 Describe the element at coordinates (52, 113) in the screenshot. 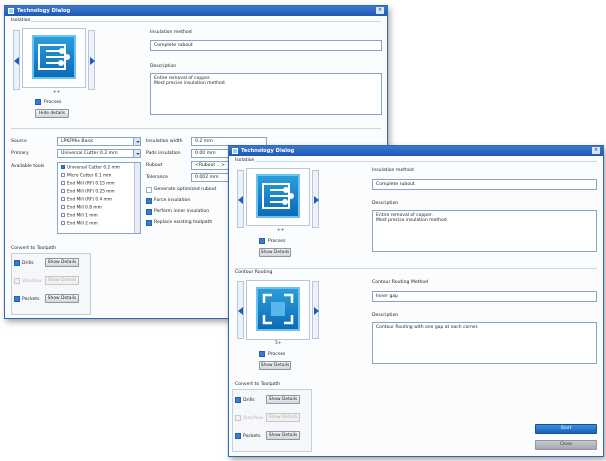

I see `hide-details-button: Hide details` at that location.